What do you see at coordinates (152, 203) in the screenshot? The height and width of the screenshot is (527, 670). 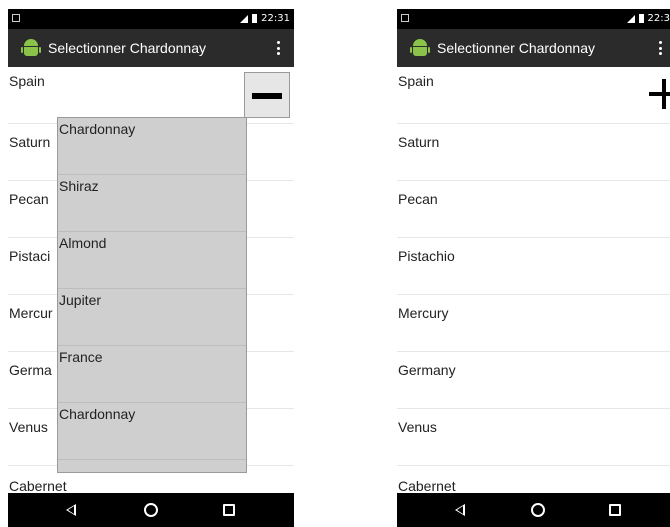 I see `dropdown-item: Shiraz` at bounding box center [152, 203].